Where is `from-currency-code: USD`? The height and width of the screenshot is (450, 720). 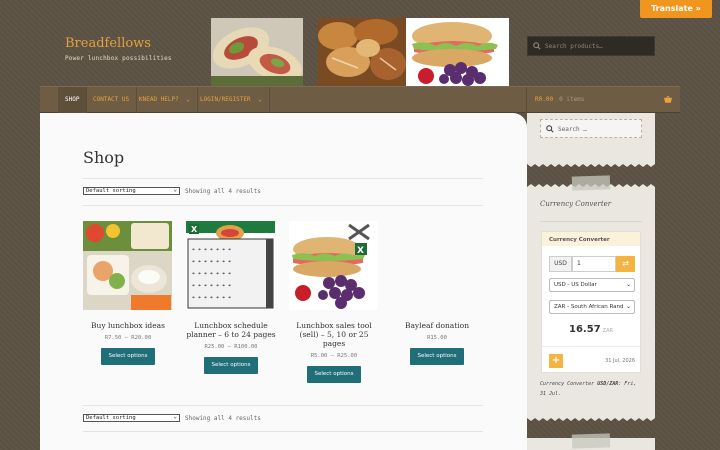
from-currency-code: USD is located at coordinates (560, 264).